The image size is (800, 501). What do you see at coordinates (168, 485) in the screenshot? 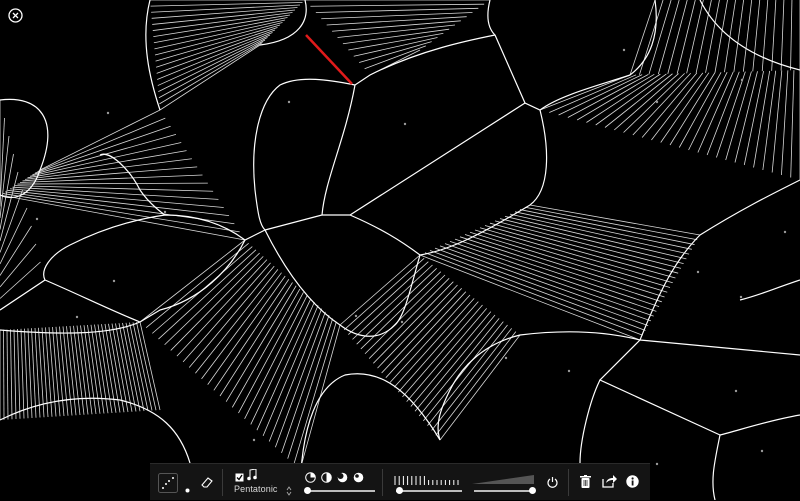
I see `draw-line-tool-button` at bounding box center [168, 485].